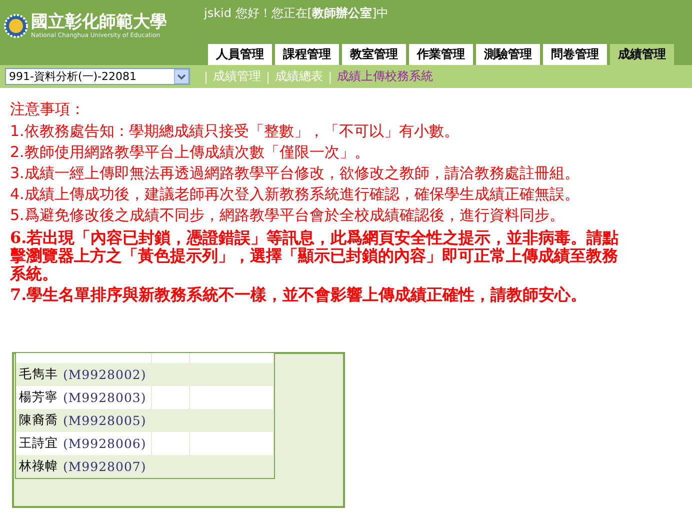  I want to click on notice-item: 1.依教務處告知 : 學期總成績只接受「整數」，「不可以」有小數。, so click(235, 131).